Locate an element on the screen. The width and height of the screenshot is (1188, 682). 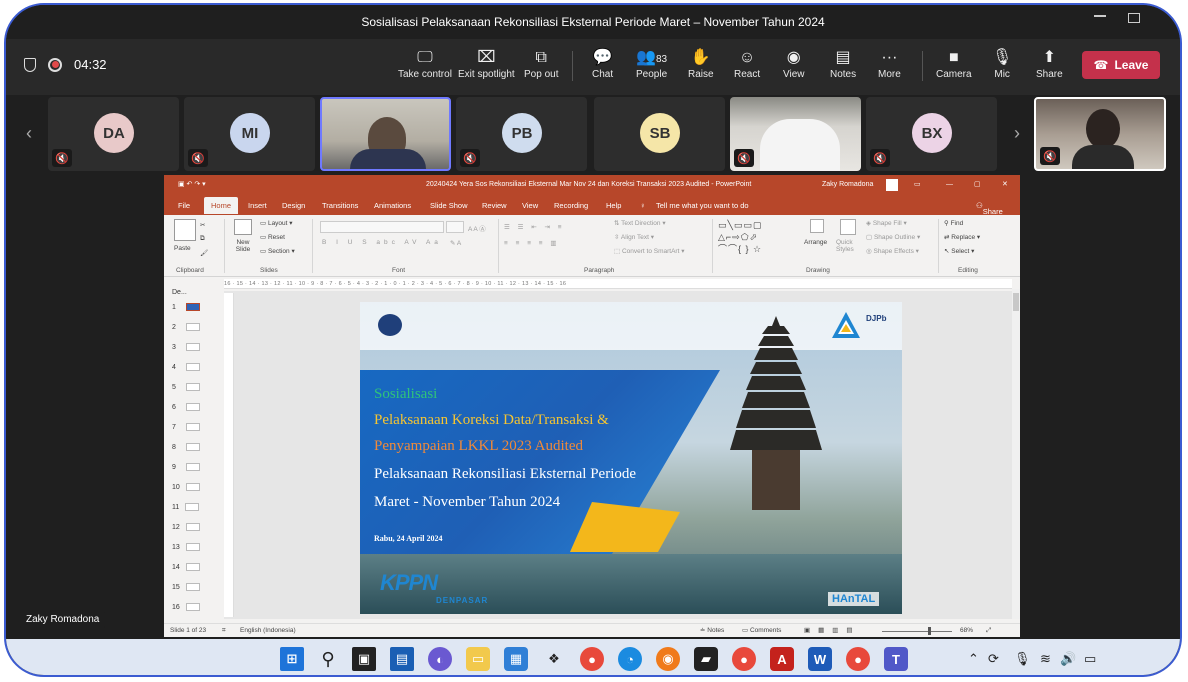
comments-button: ▭ Comments is located at coordinates (761, 630).